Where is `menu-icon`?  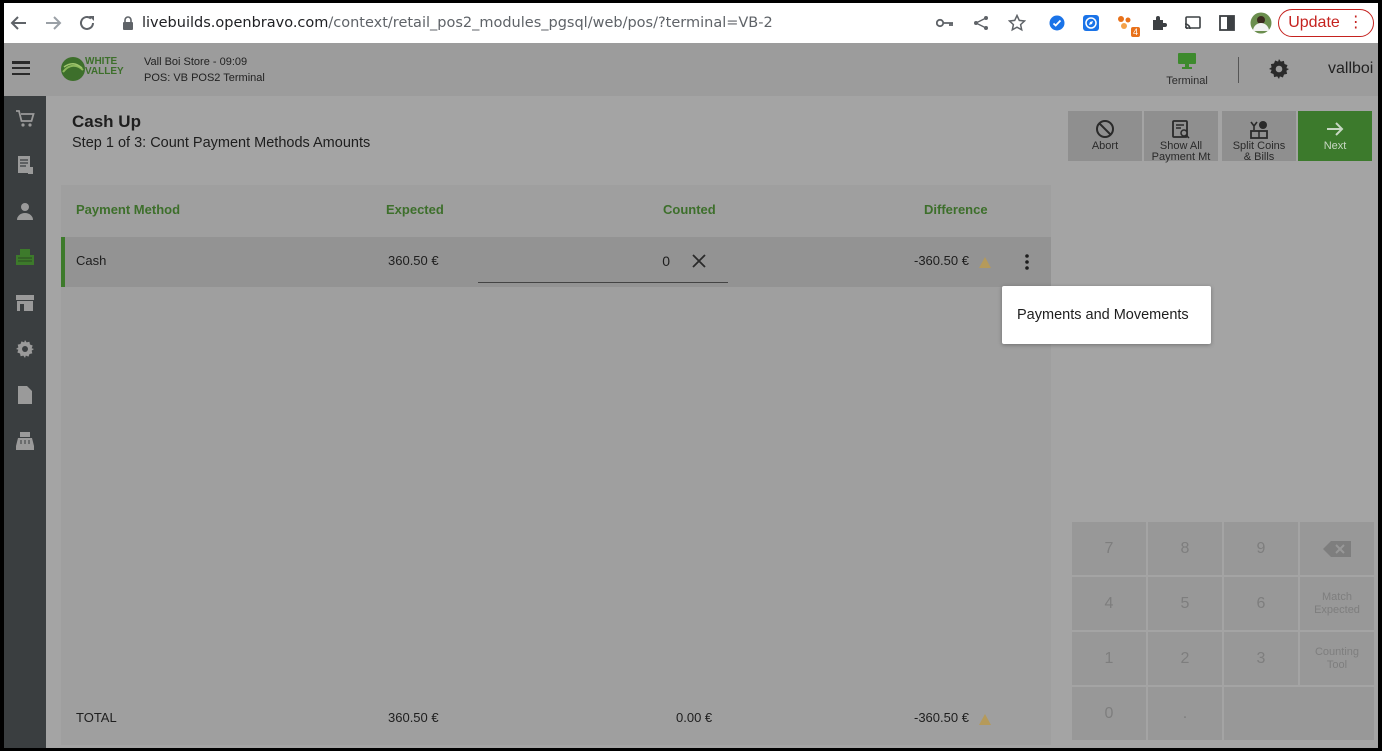 menu-icon is located at coordinates (21, 68).